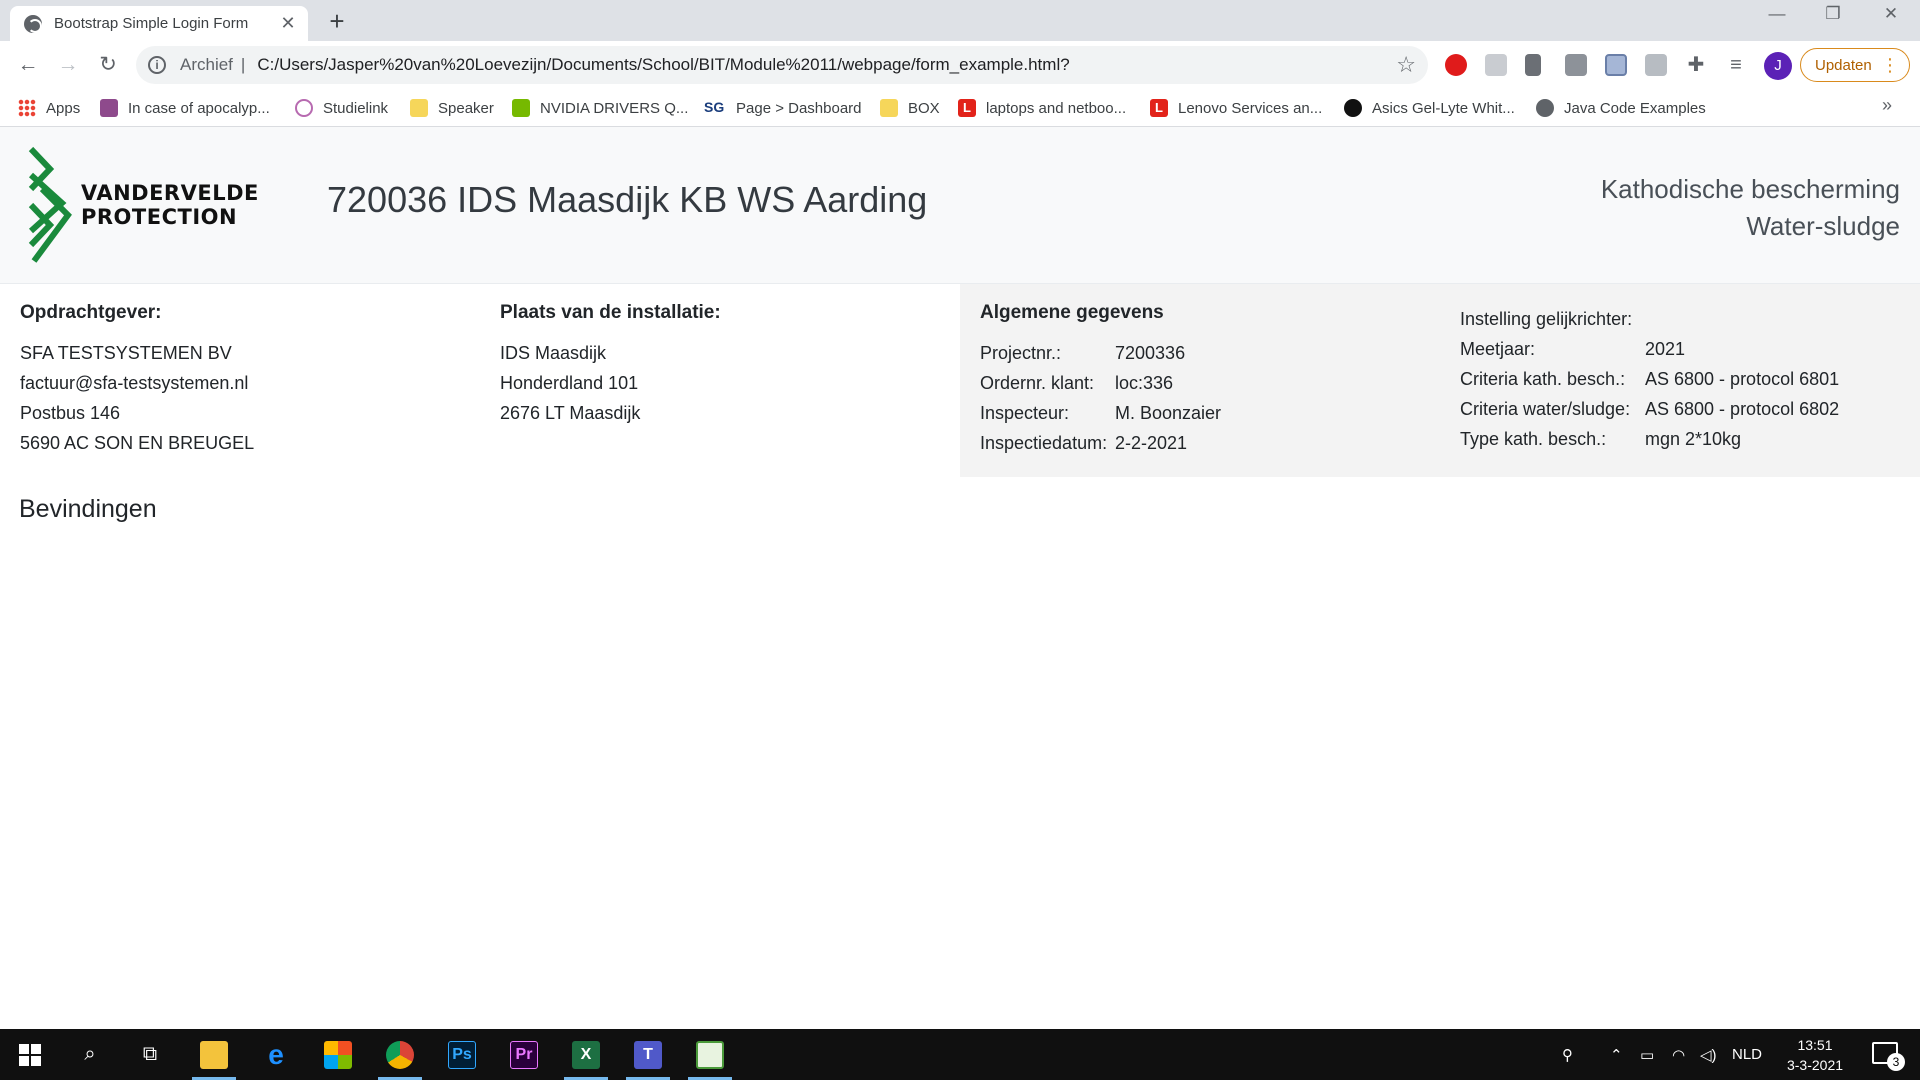  Describe the element at coordinates (553, 353) in the screenshot. I see `location-line: IDS Maasdijk` at that location.